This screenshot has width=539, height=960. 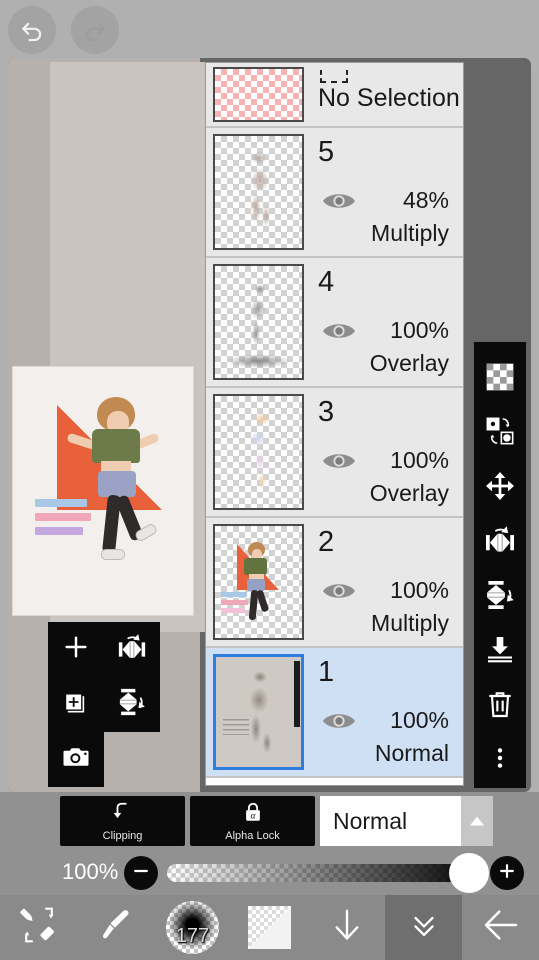 I want to click on add-layer-button, so click(x=76, y=649).